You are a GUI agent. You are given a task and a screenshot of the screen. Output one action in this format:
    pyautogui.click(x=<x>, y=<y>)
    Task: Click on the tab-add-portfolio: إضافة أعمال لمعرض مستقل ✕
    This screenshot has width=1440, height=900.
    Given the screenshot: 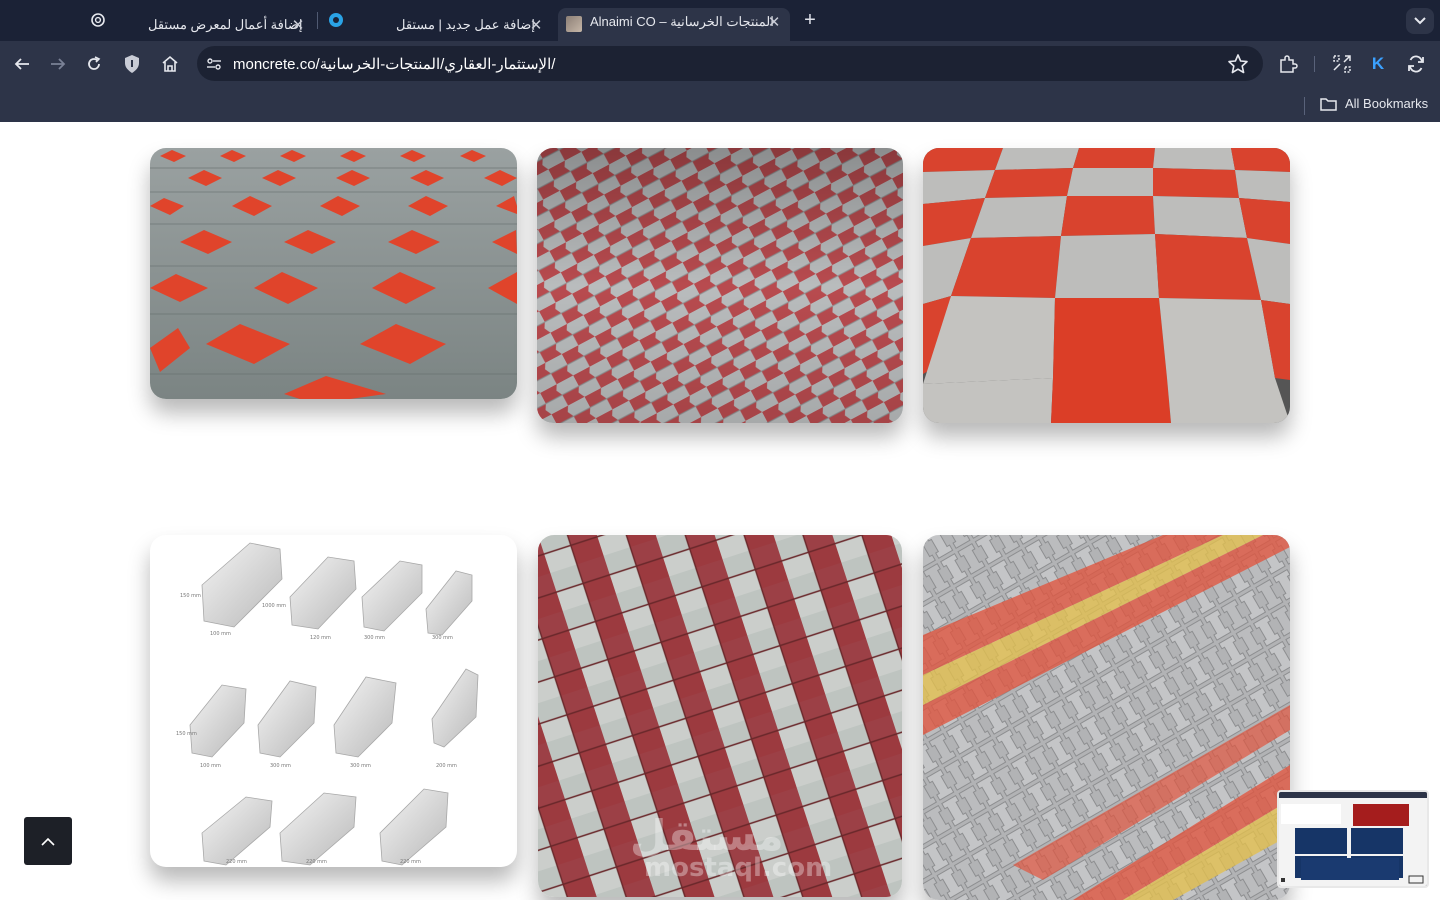 What is the action you would take?
    pyautogui.click(x=198, y=24)
    